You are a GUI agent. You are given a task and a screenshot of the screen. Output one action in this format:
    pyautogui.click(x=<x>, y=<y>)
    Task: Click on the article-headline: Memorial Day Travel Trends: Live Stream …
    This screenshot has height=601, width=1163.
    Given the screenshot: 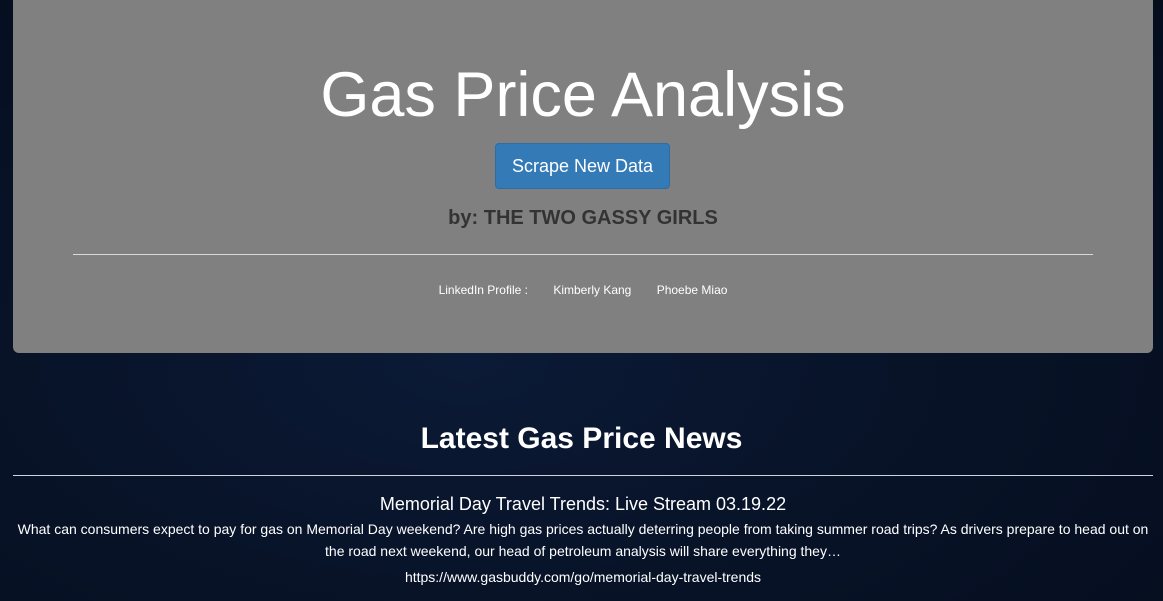 What is the action you would take?
    pyautogui.click(x=583, y=504)
    